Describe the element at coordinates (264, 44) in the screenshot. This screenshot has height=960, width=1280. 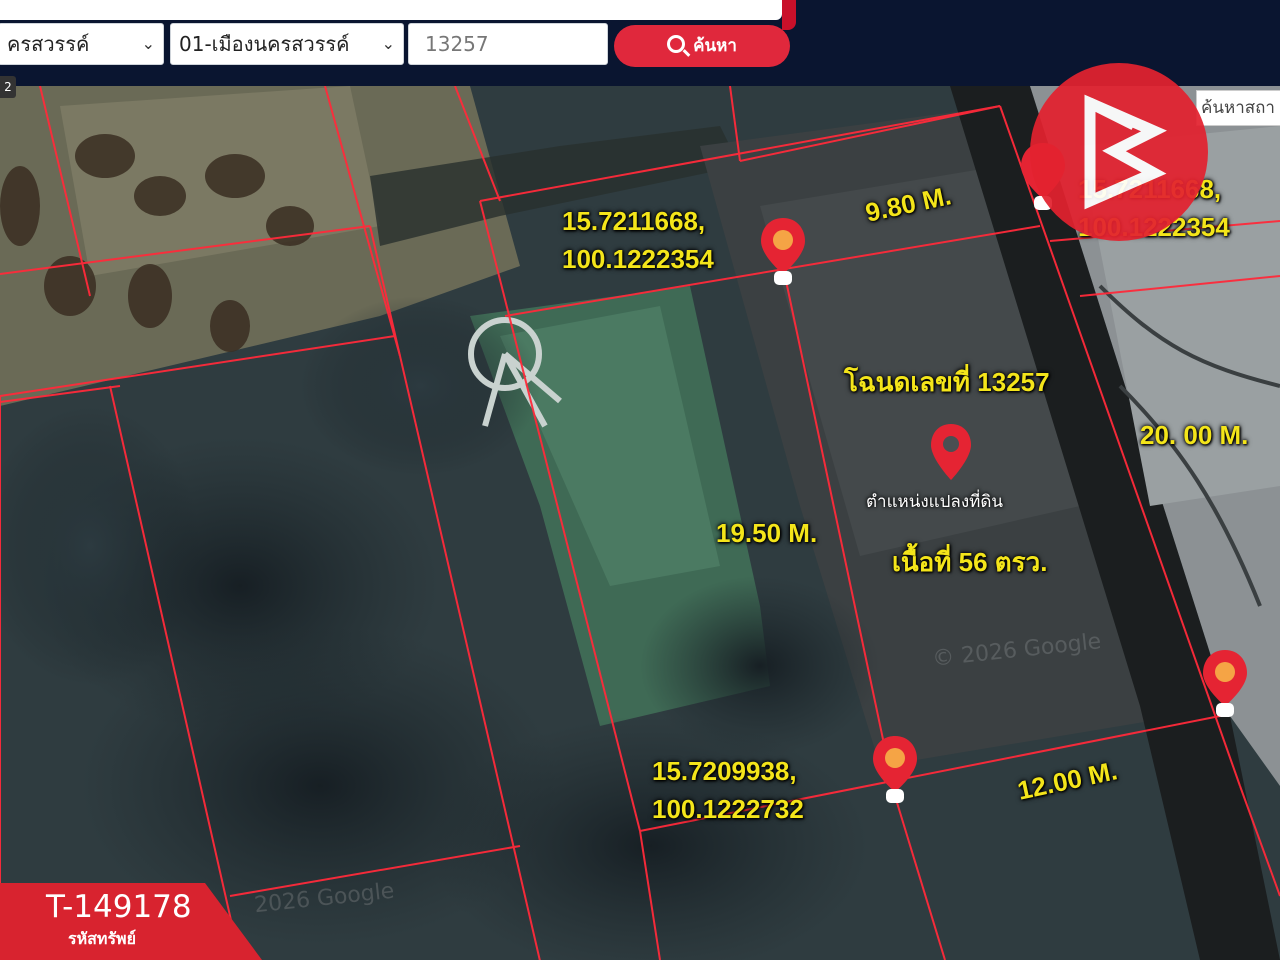
I see `district-select-value: 01-เมืองนครสวรรค์` at that location.